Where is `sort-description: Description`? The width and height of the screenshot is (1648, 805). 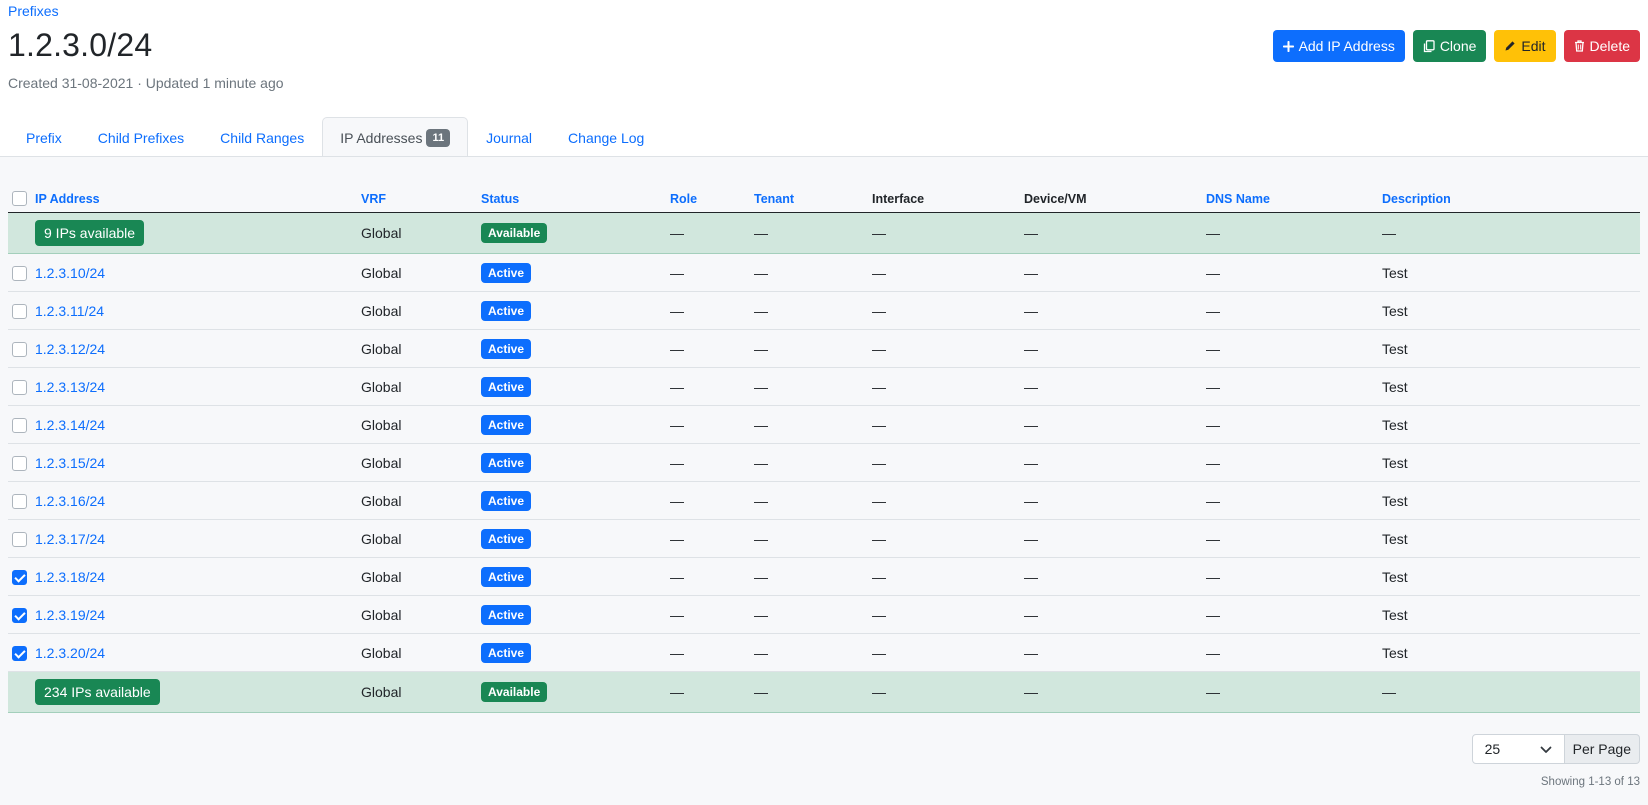
sort-description: Description is located at coordinates (1416, 199).